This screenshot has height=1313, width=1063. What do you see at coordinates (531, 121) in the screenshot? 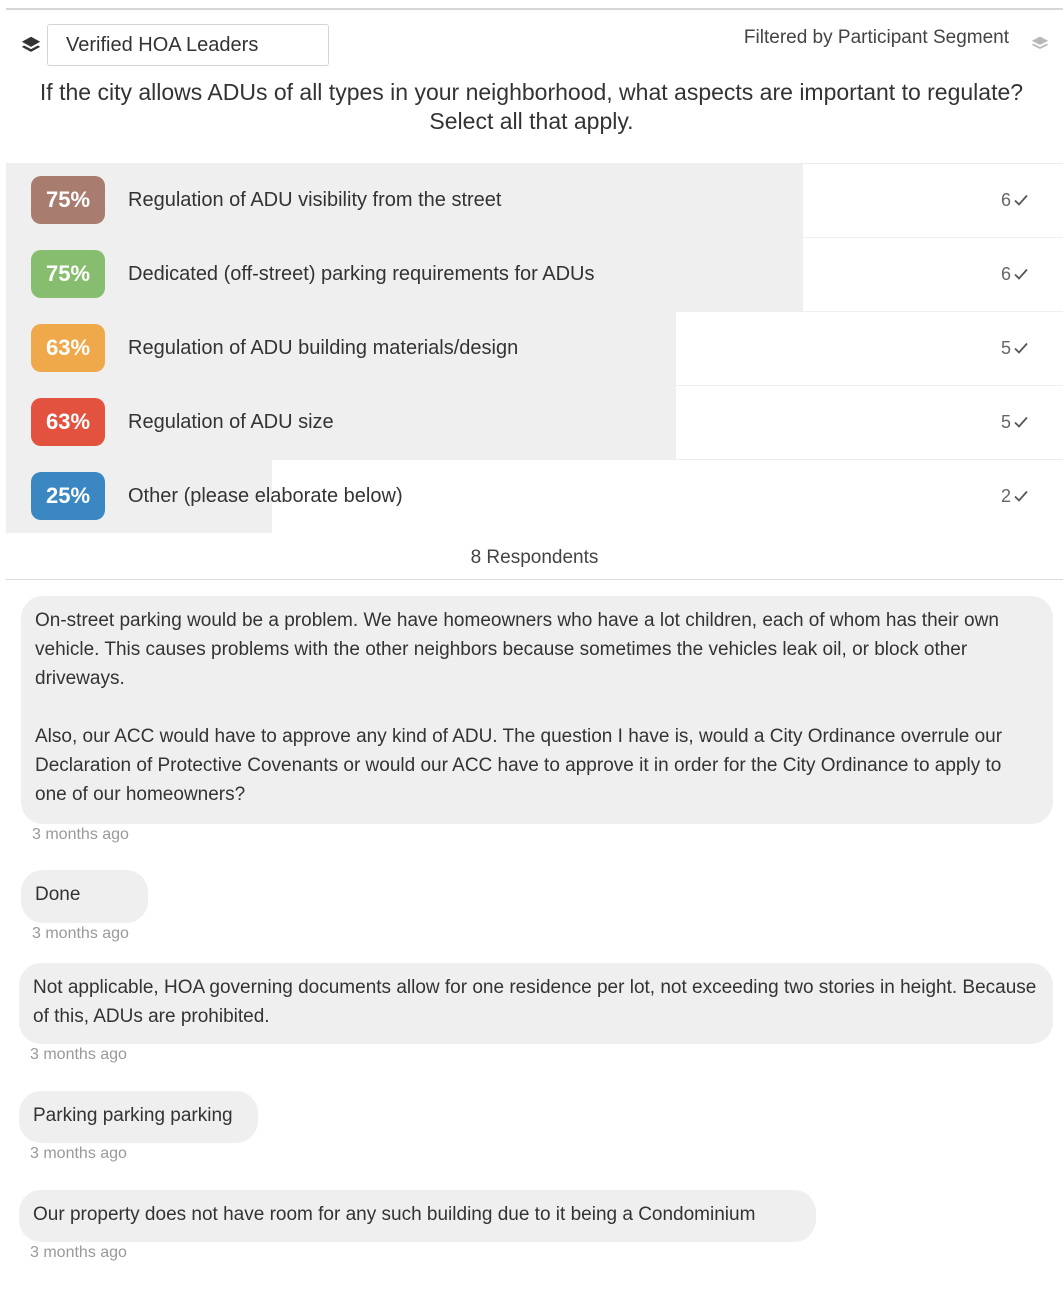
I see `question-instruction: Select all that apply.` at bounding box center [531, 121].